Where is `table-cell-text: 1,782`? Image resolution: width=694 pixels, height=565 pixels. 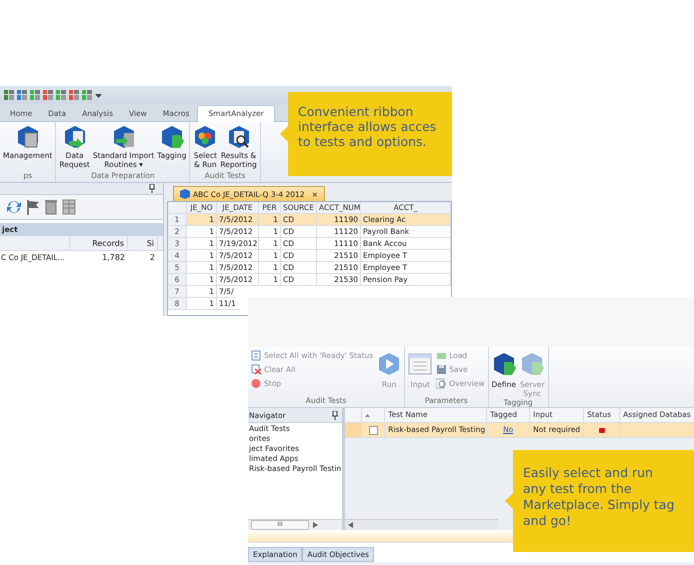
table-cell-text: 1,782 is located at coordinates (113, 257).